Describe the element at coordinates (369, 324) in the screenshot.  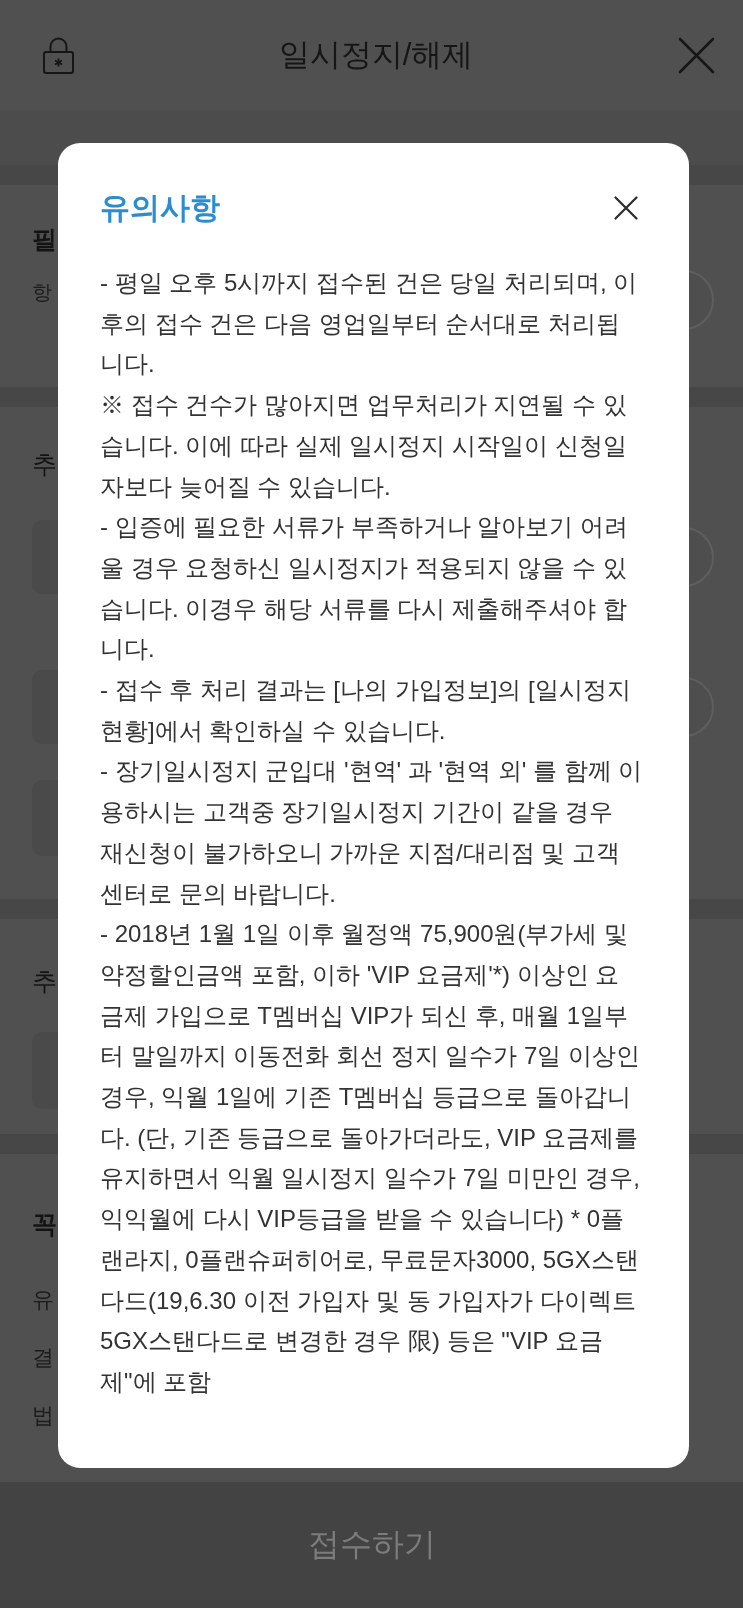
I see `notice-text: - 평일 오후 5시까지 접수된 건은 당일 처리되며, 이후의 접수 건은 다음 영업일부터 순서대로 처리됩니다.` at that location.